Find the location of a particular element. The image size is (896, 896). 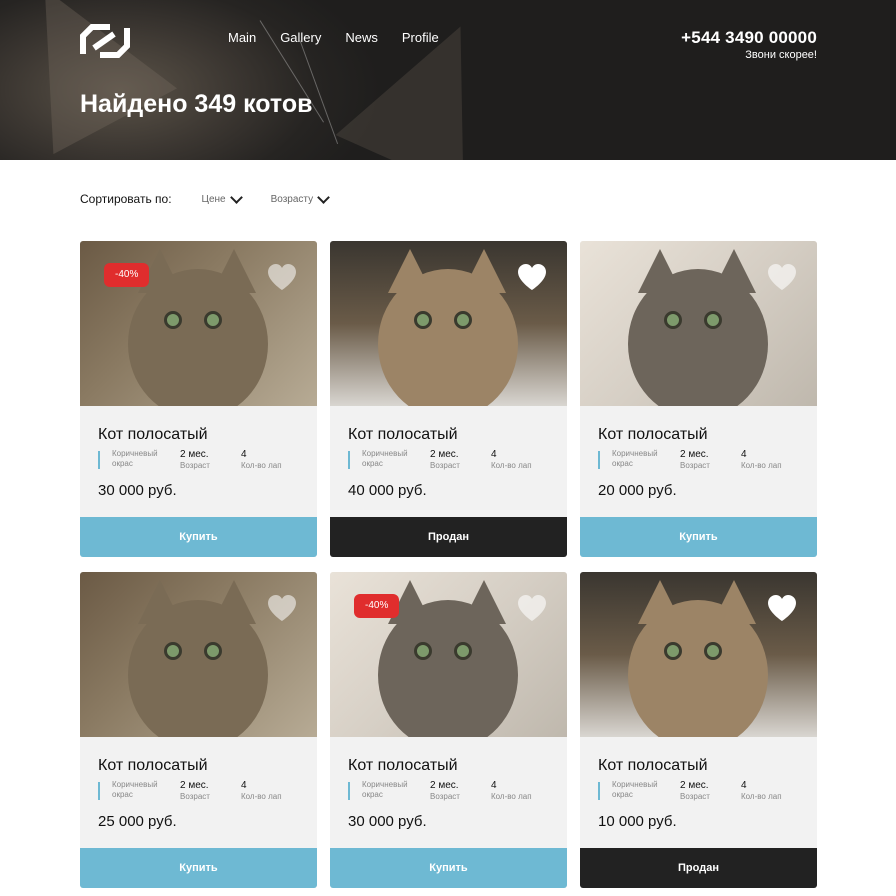

nav-profile: Profile is located at coordinates (420, 38).